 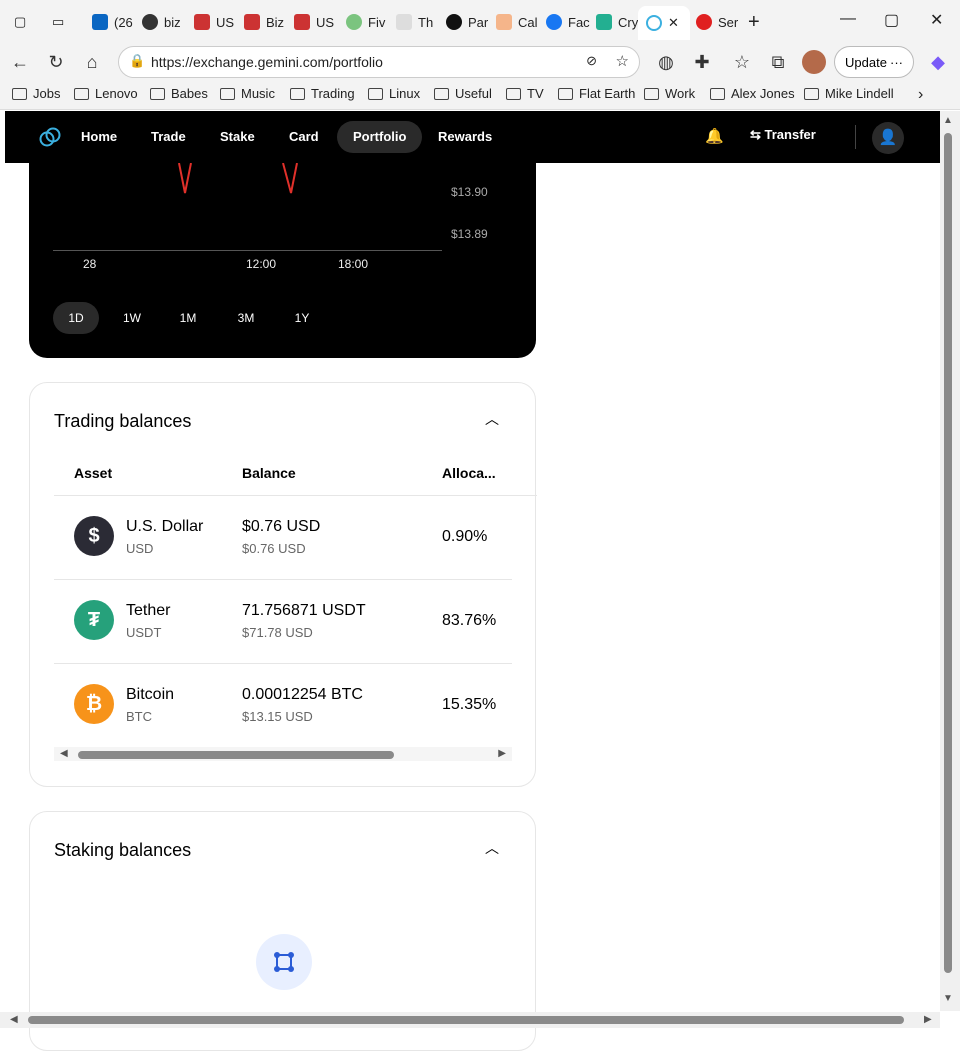 I want to click on asset-symbol: USDT, so click(x=144, y=632).